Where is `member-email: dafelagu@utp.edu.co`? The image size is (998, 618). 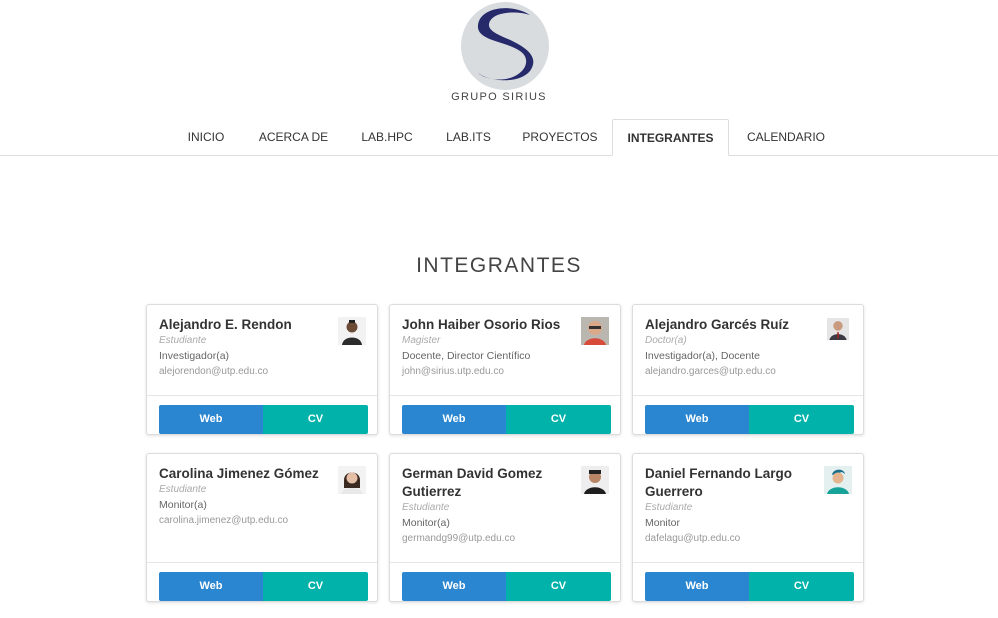
member-email: dafelagu@utp.edu.co is located at coordinates (693, 538).